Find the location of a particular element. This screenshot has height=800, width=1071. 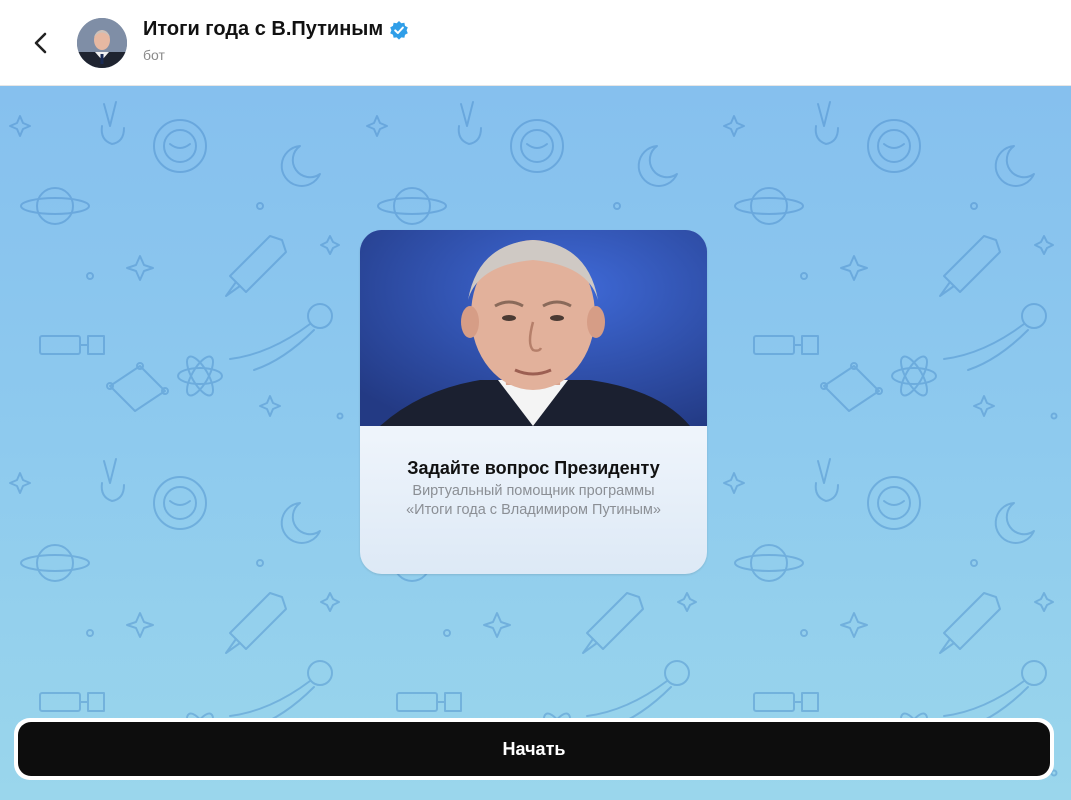

chat-subtitle: бот is located at coordinates (154, 55).